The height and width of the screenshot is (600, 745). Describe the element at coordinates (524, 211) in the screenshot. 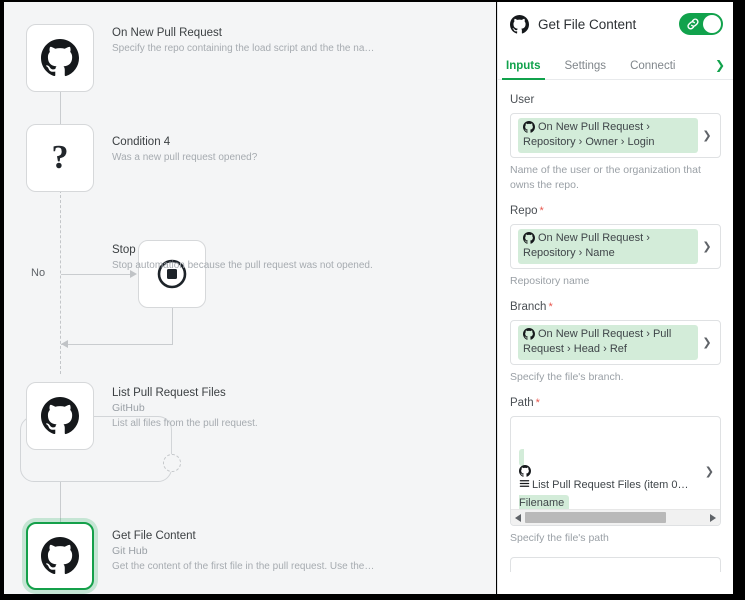

I see `field-label-text: Repo` at that location.